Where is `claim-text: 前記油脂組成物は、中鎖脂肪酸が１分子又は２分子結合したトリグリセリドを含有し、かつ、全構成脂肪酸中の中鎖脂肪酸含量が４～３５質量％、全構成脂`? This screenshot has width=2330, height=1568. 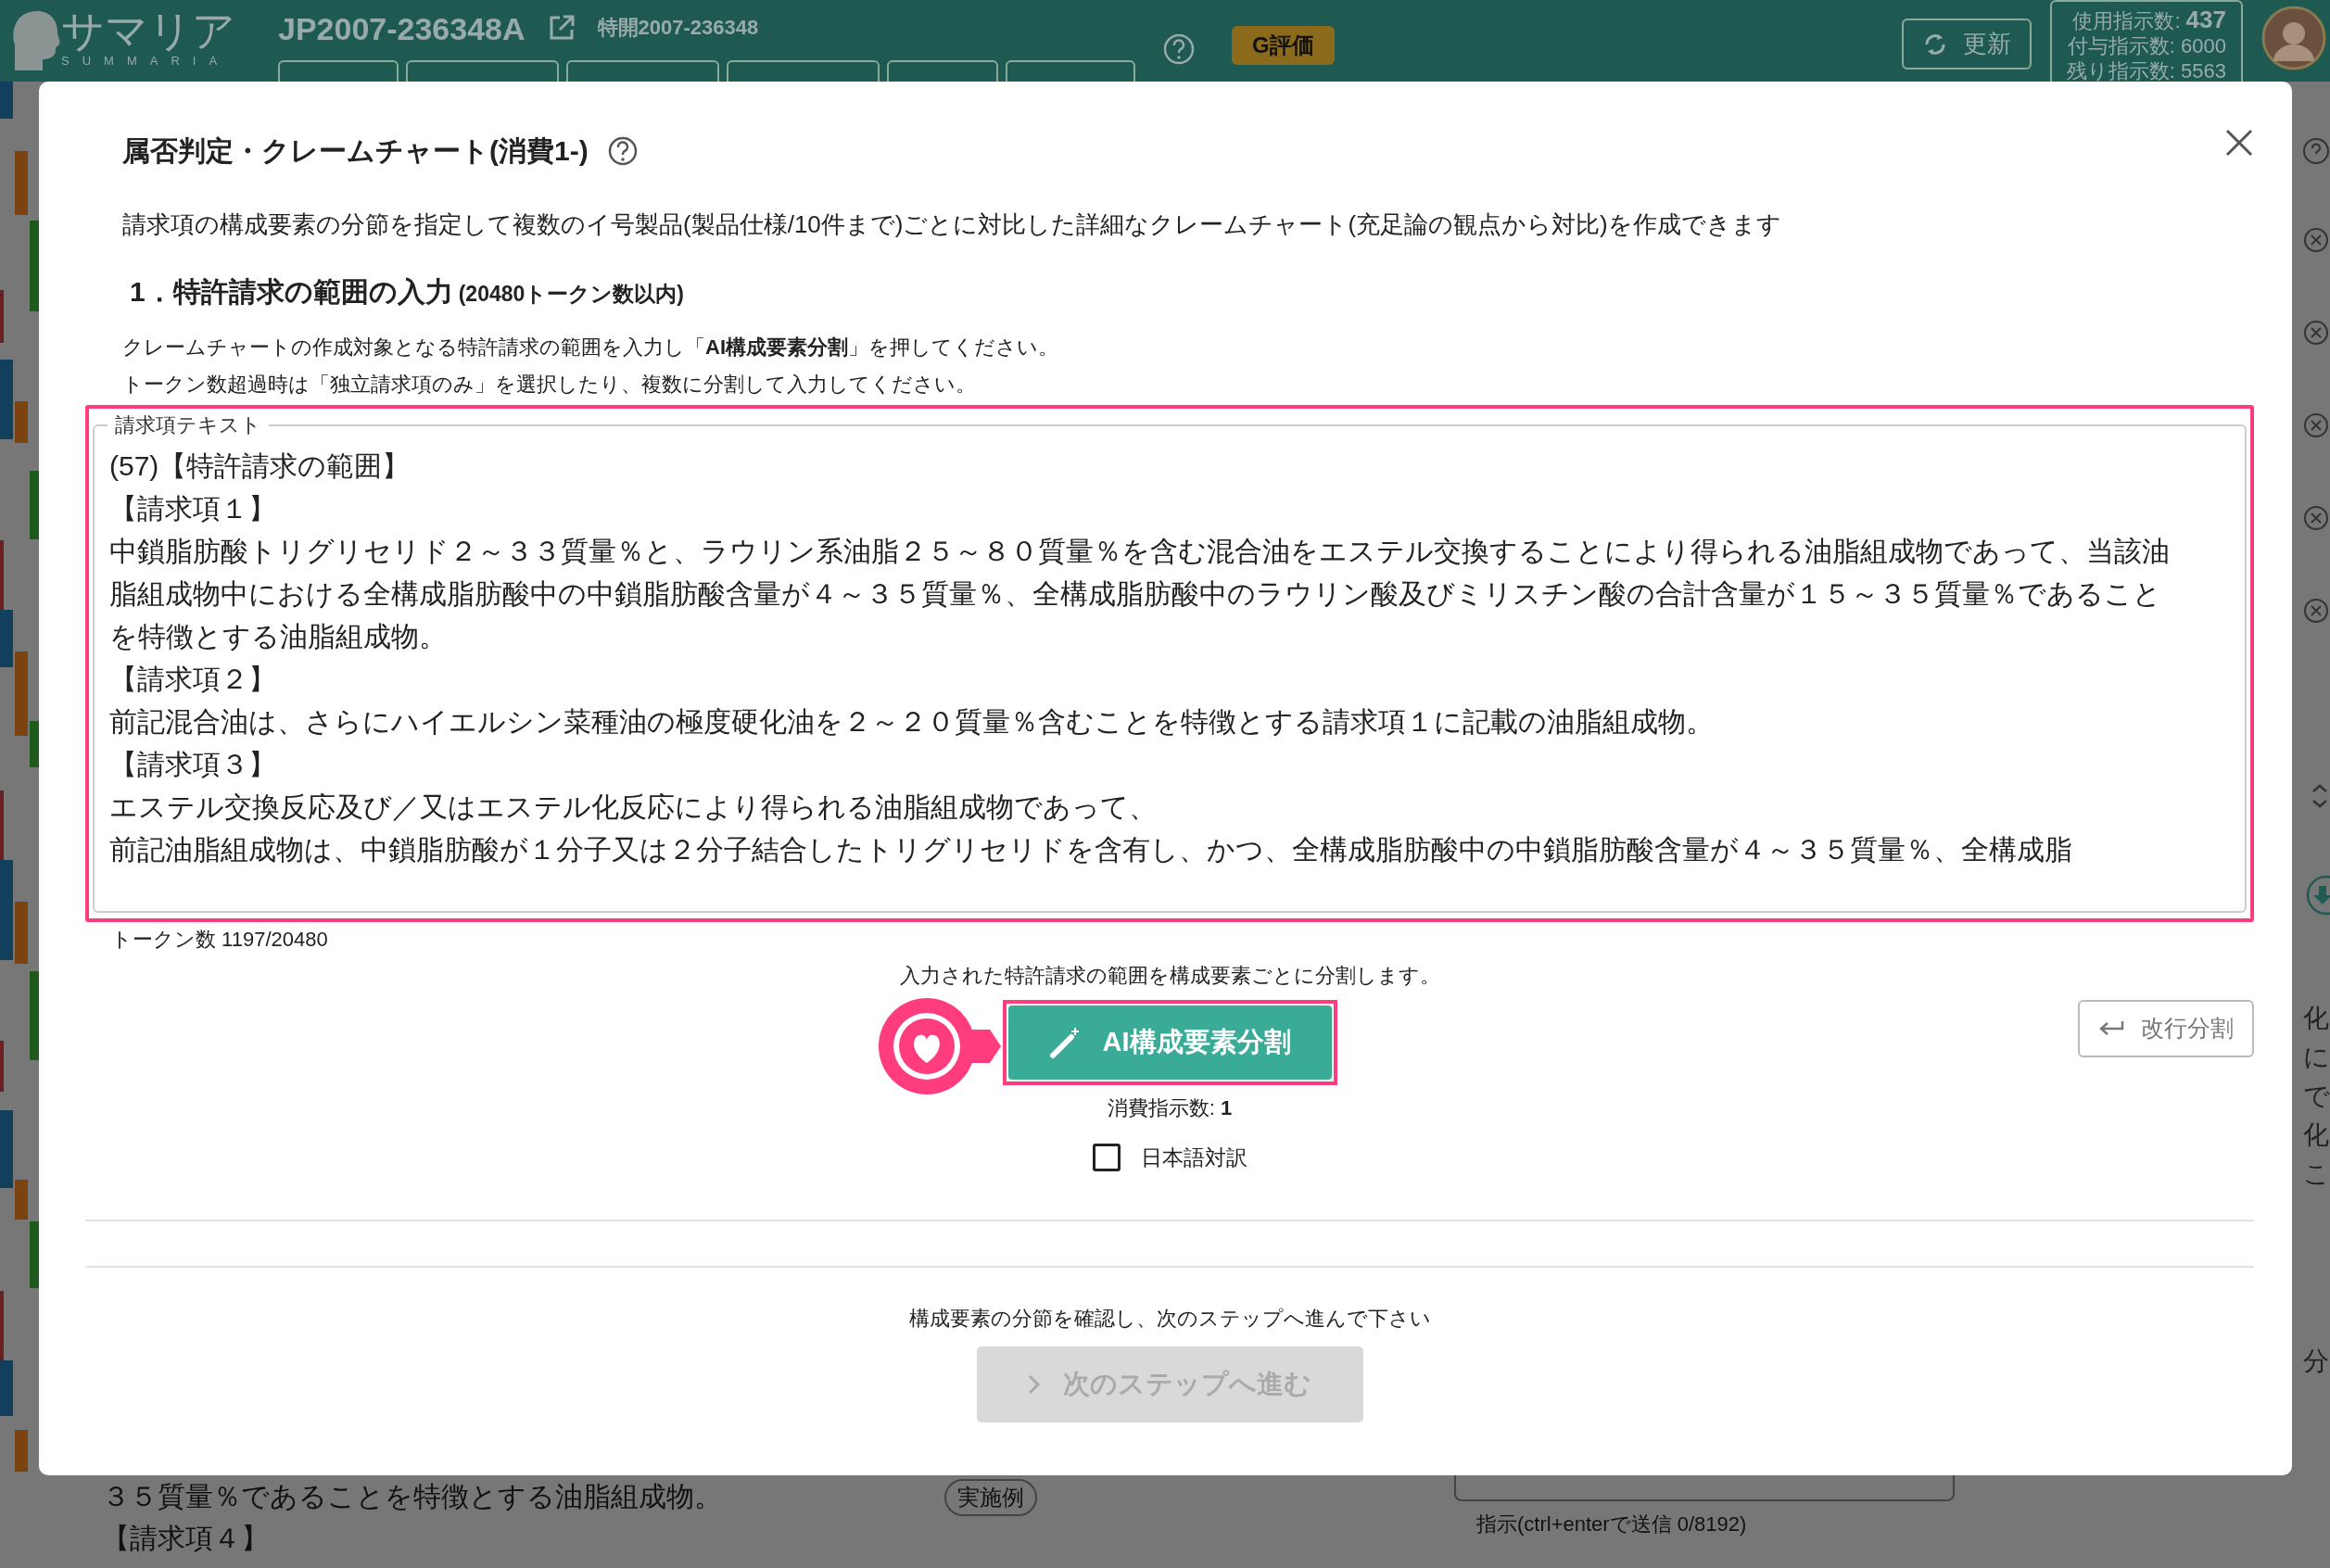 claim-text: 前記油脂組成物は、中鎖脂肪酸が１分子又は２分子結合したトリグリセリドを含有し、かつ、全構成脂肪酸中の中鎖脂肪酸含量が４～３５質量％、全構成脂 is located at coordinates (1091, 849).